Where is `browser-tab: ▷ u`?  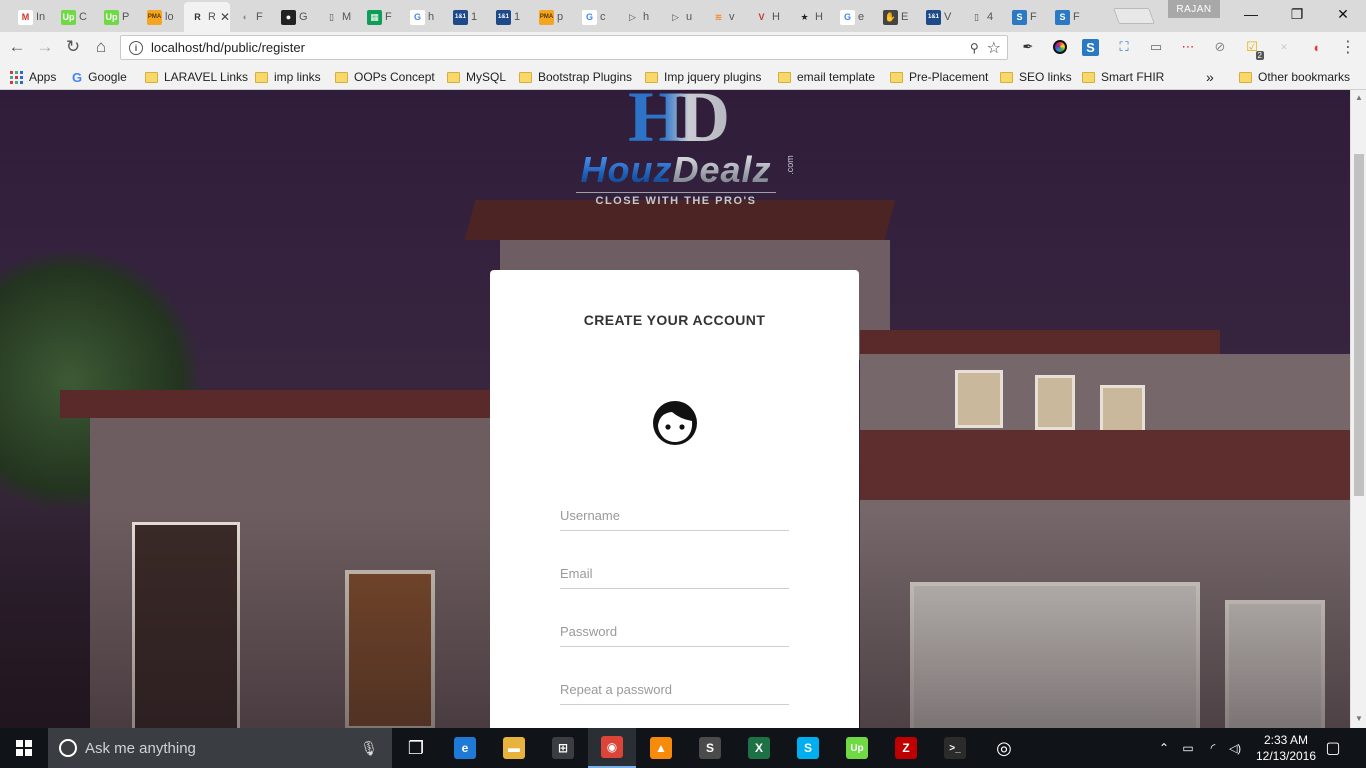 browser-tab: ▷ u is located at coordinates (681, 17).